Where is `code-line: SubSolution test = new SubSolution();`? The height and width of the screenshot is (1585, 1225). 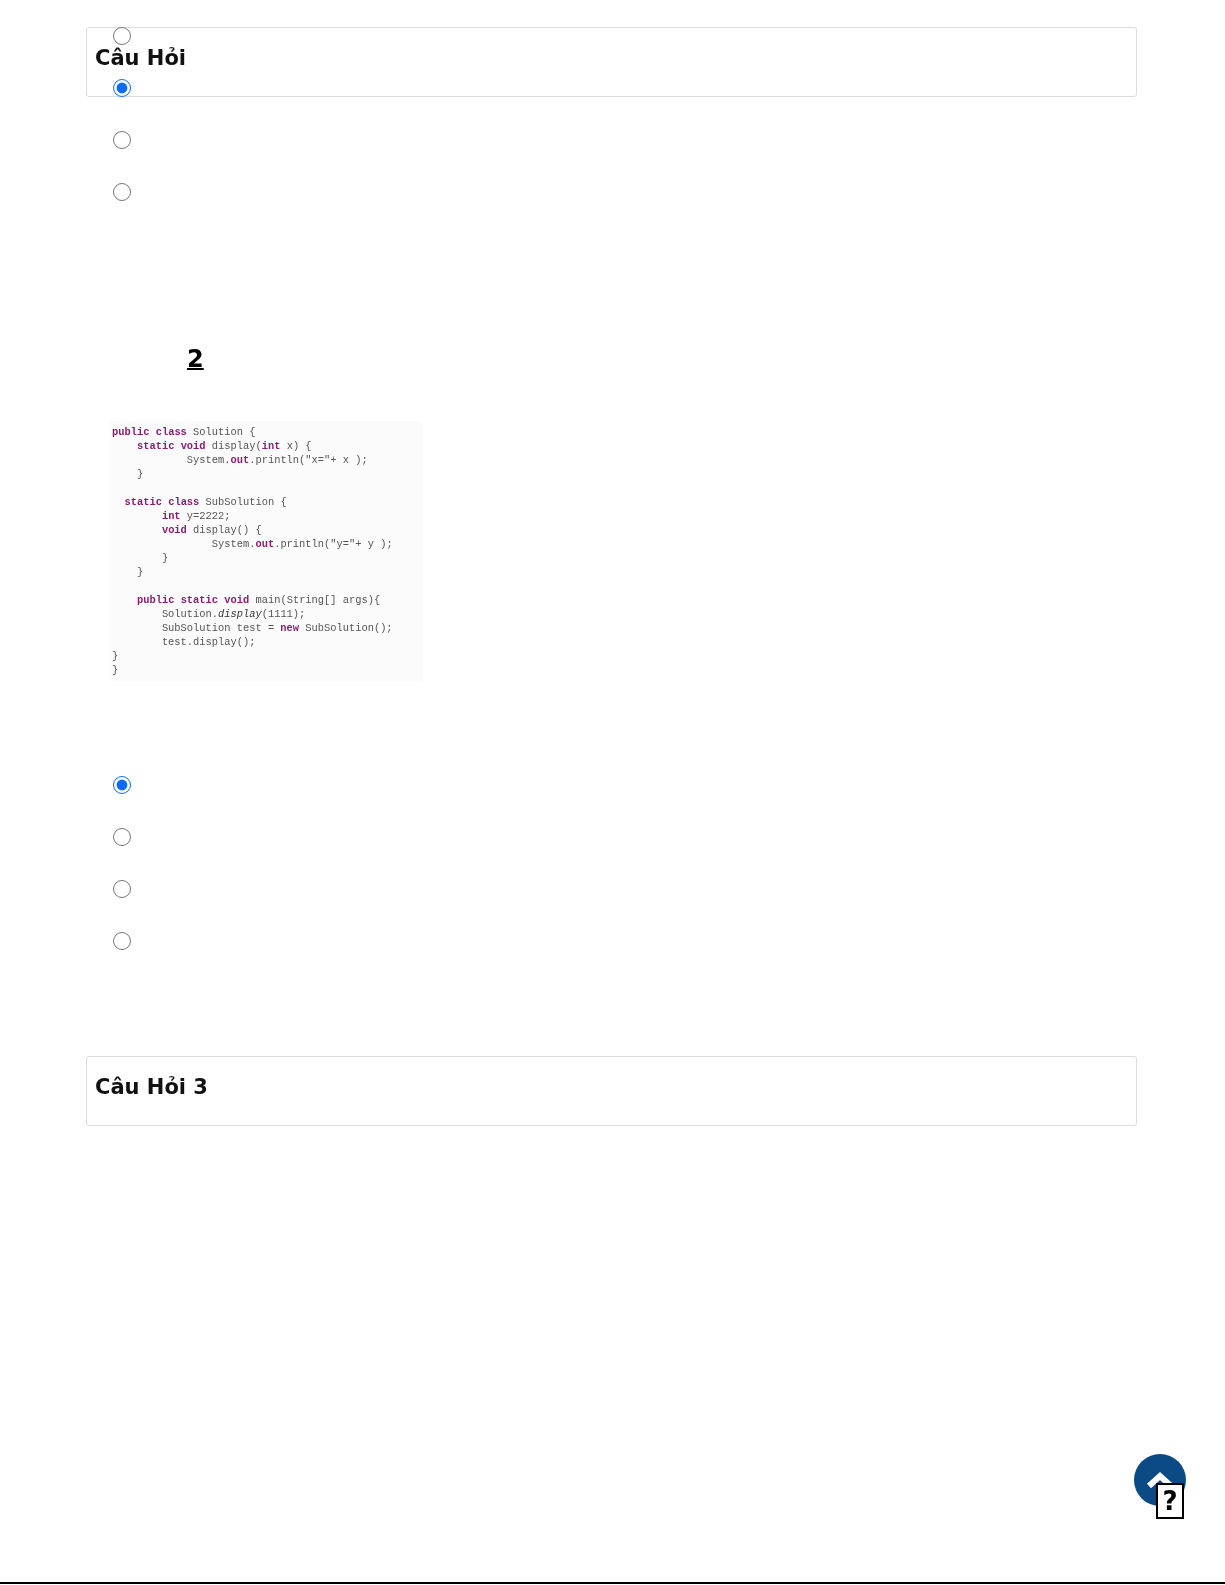
code-line: SubSolution test = new SubSolution(); is located at coordinates (277, 628).